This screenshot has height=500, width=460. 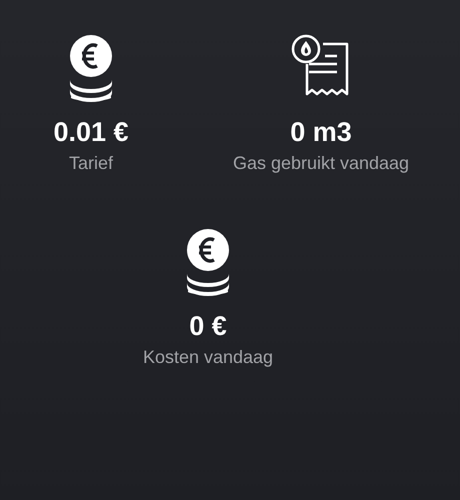 What do you see at coordinates (208, 357) in the screenshot?
I see `label-text: Kosten vandaag` at bounding box center [208, 357].